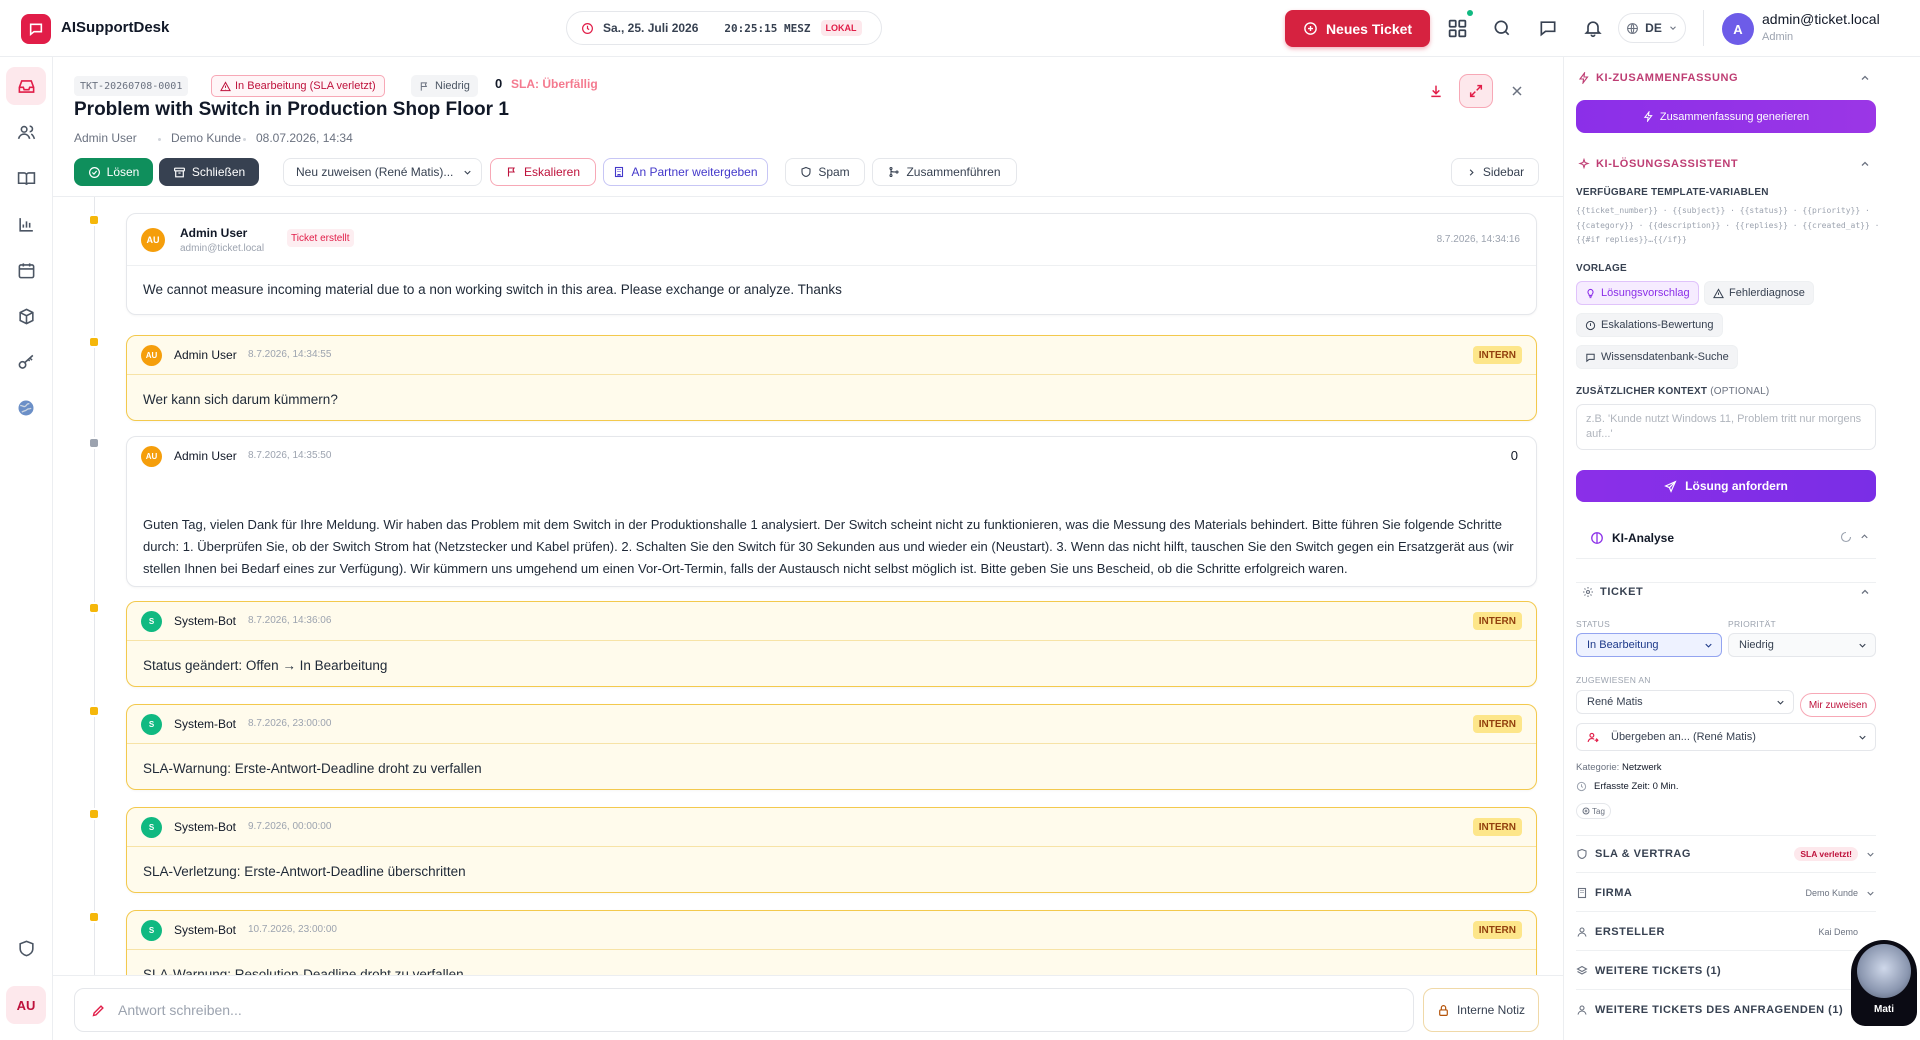 The image size is (1920, 1040). I want to click on template-kb-search-label: Wissensdatenbank-Suche, so click(1665, 357).